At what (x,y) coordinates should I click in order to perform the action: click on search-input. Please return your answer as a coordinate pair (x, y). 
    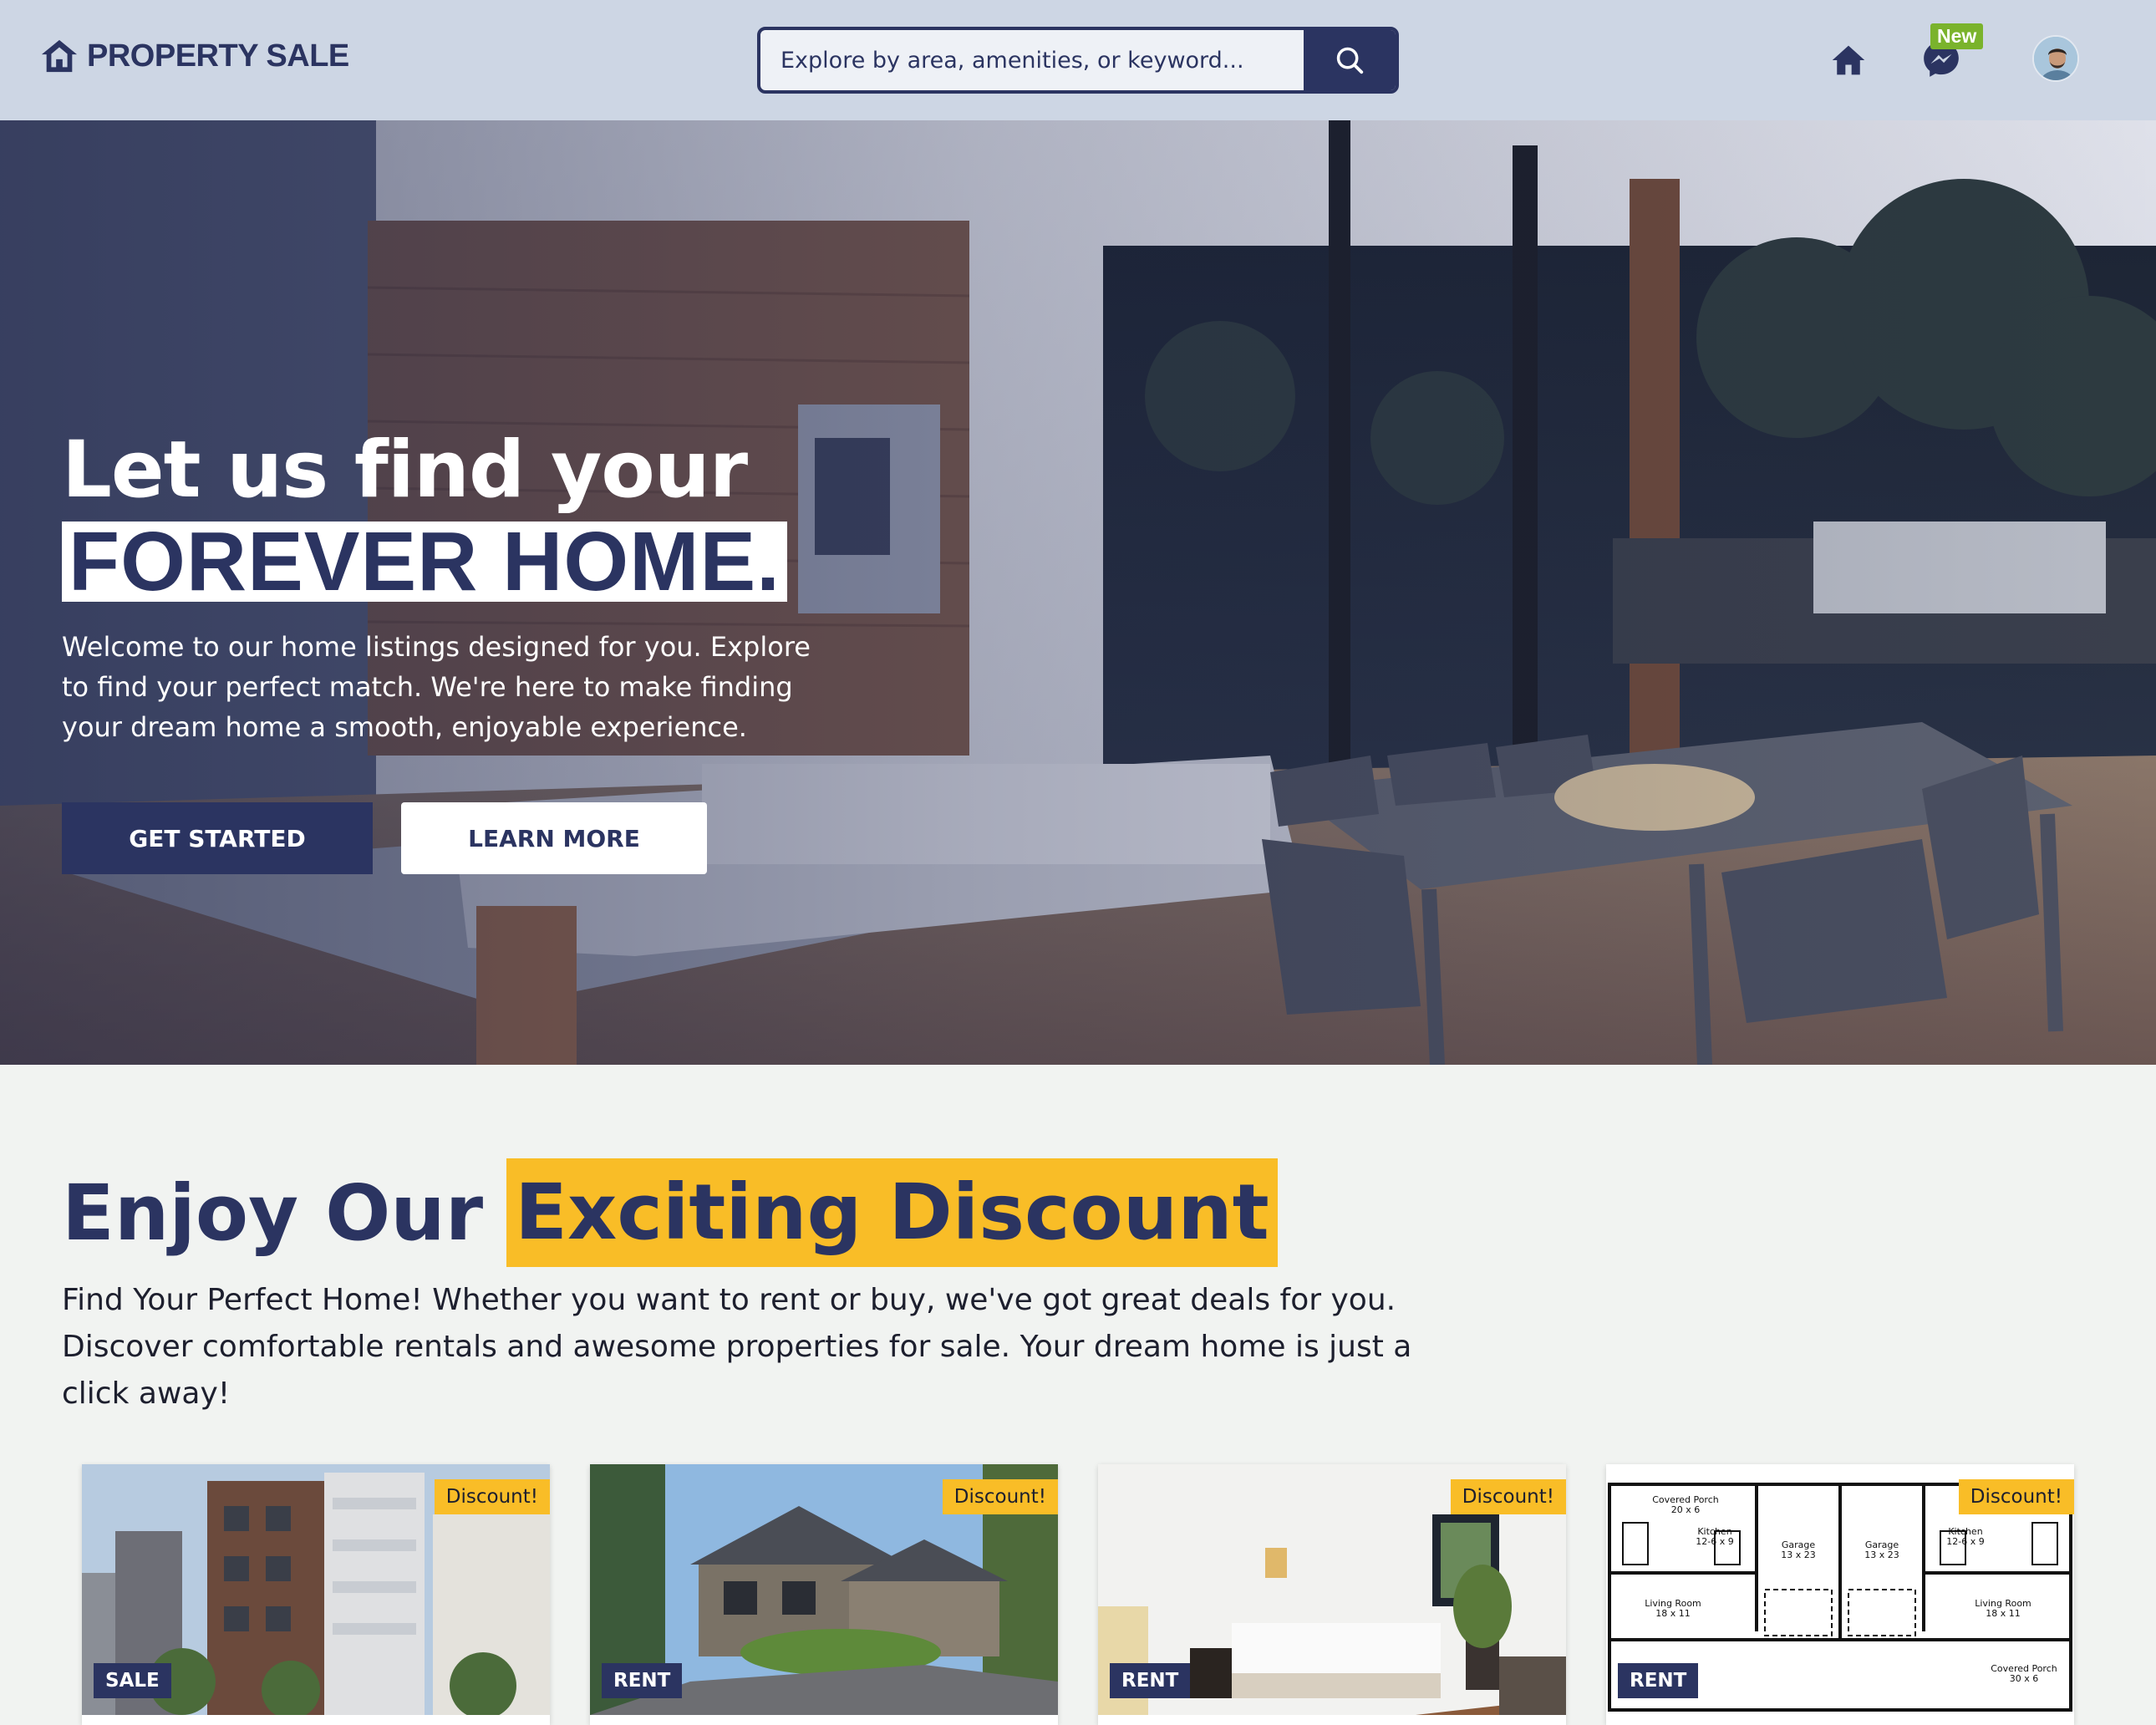
    Looking at the image, I should click on (1032, 60).